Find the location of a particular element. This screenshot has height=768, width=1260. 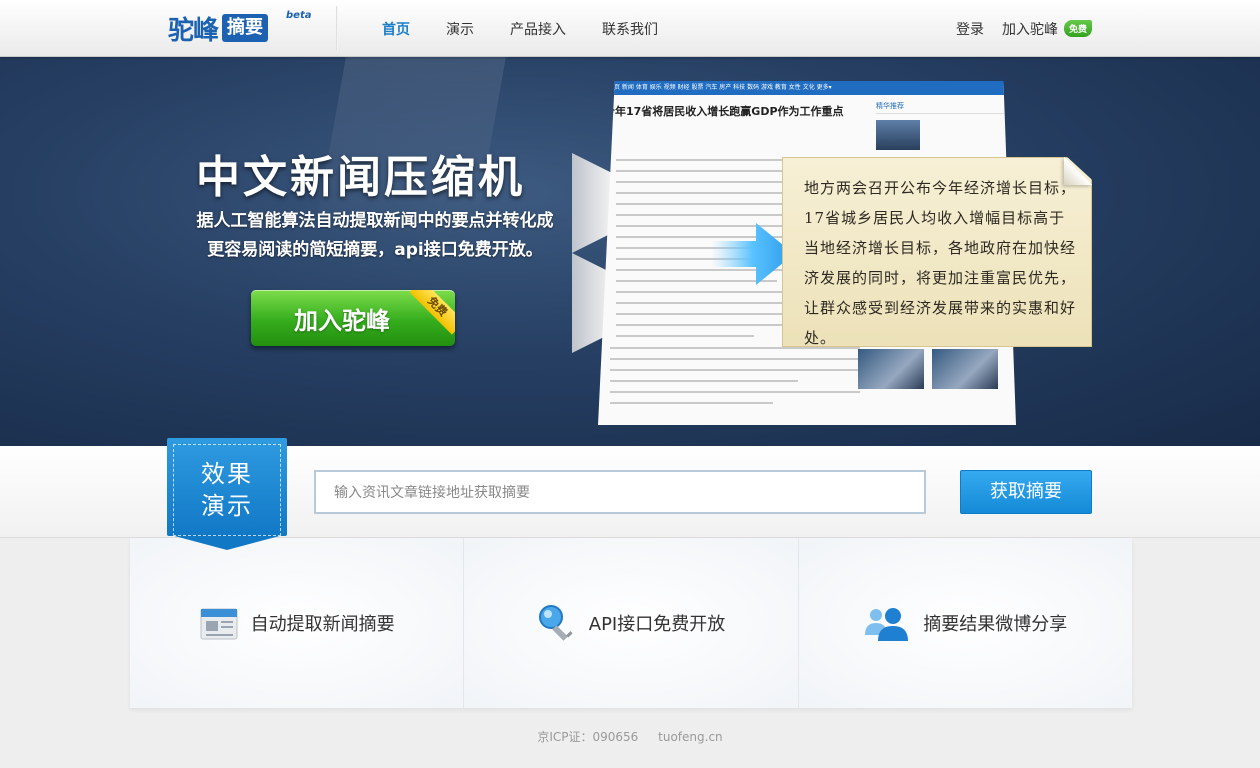

top-header: 驼峰 摘要 beta 首页 演示 产品接入 联系我们 登录 加入驼峰 免费 is located at coordinates (630, 28).